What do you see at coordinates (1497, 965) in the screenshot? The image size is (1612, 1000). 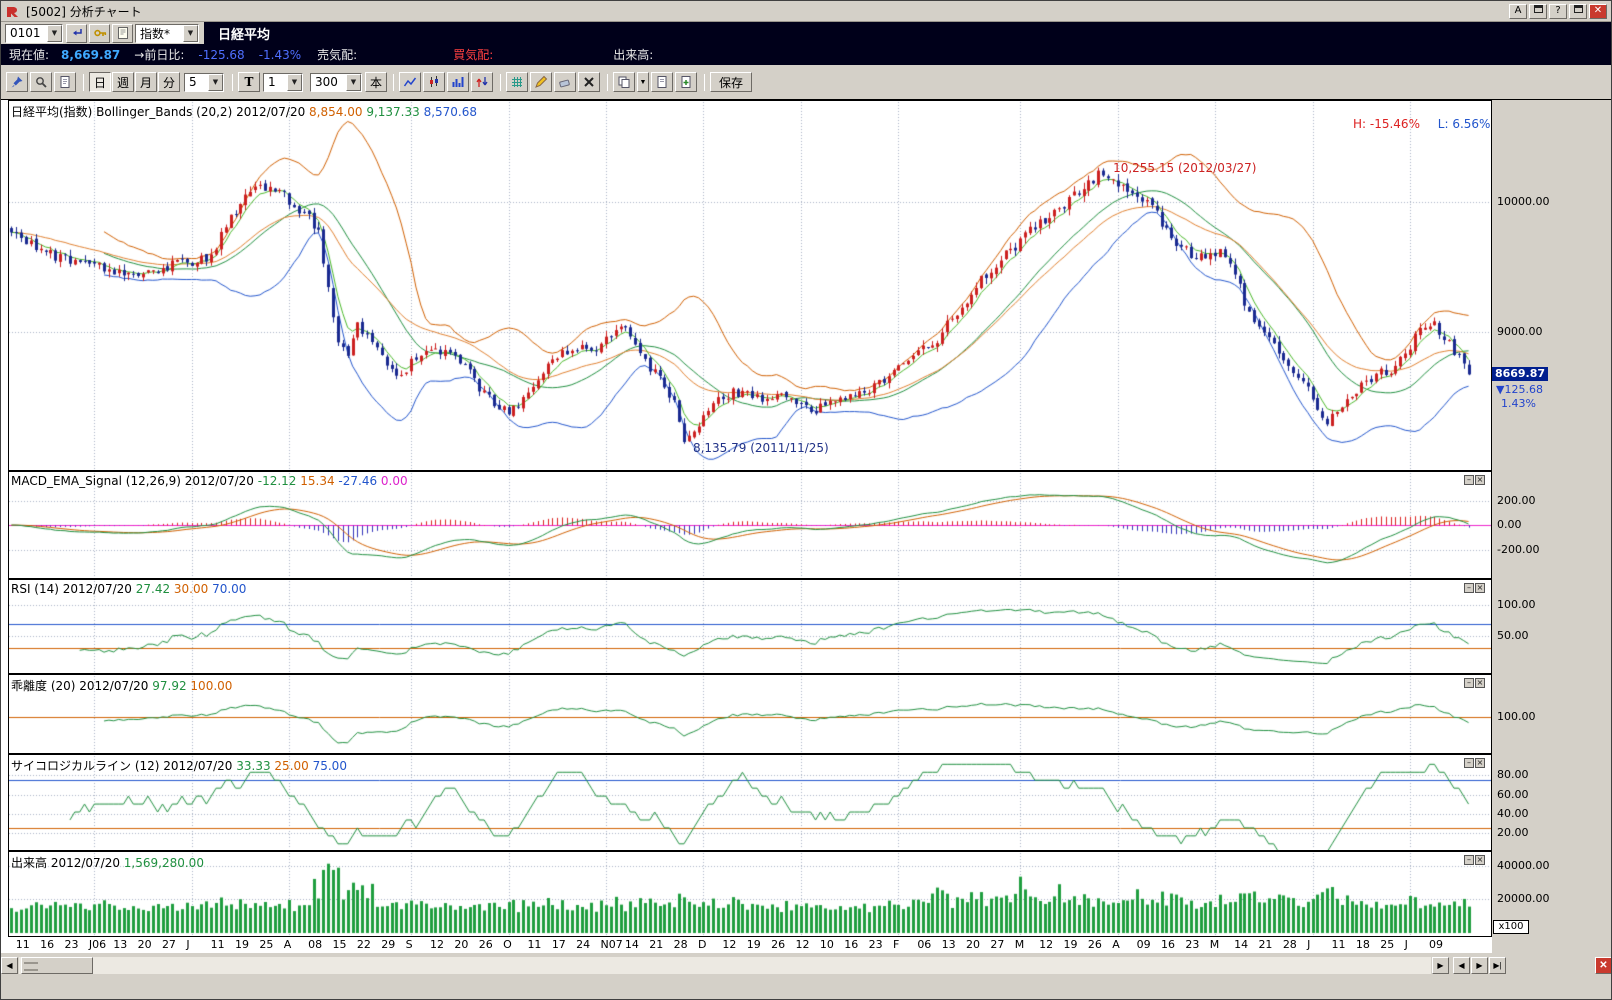 I see `jump-latest-button: ▶|` at bounding box center [1497, 965].